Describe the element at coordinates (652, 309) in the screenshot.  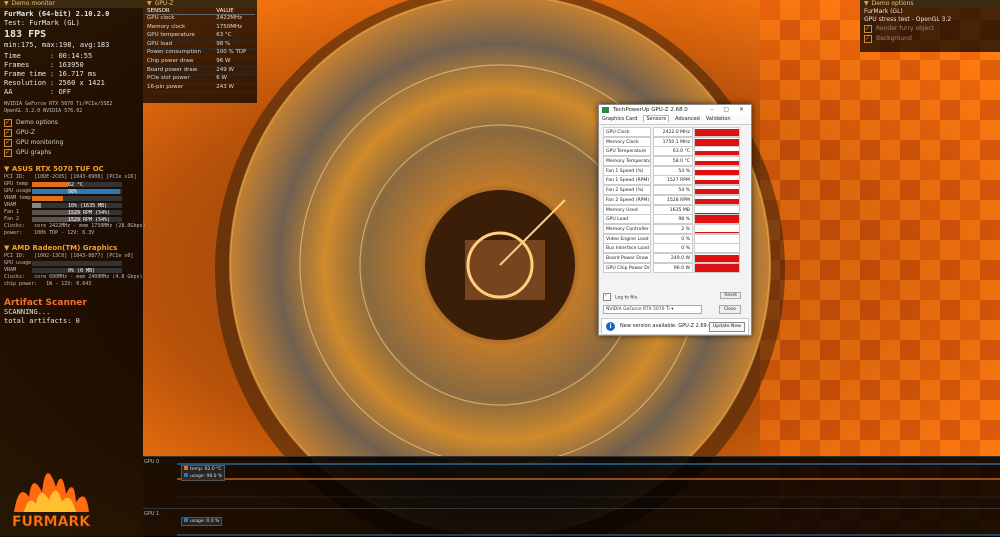
I see `card-select: NVIDIA GeForce RTX 5070 Ti ▾` at that location.